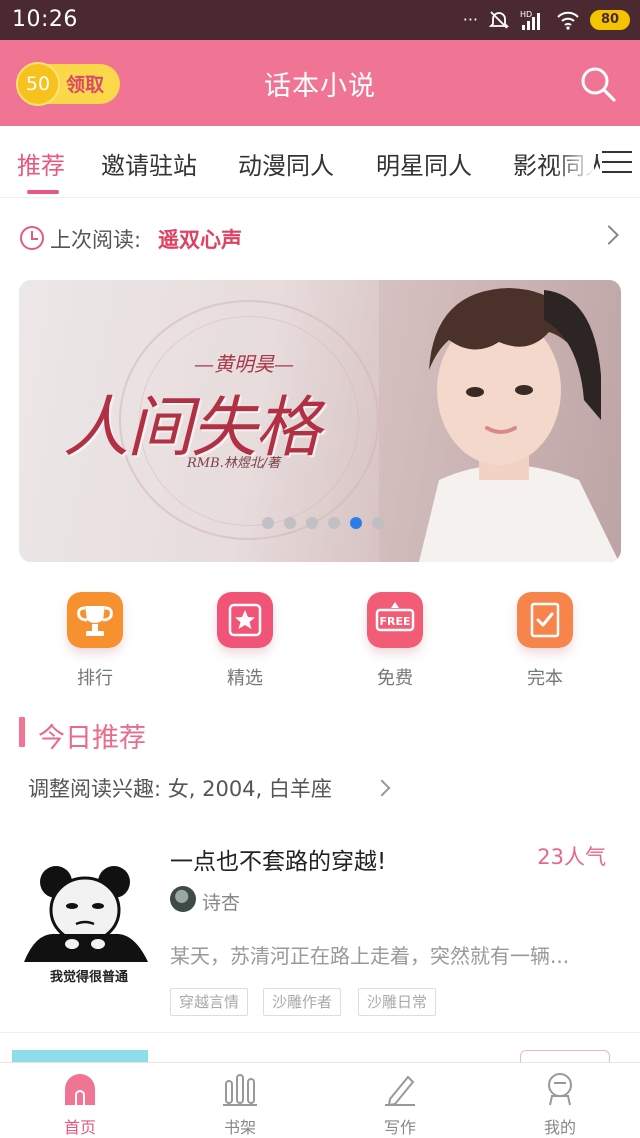 The width and height of the screenshot is (640, 1138). I want to click on bottom-nav: 首页 书架 写作 我的, so click(320, 1100).